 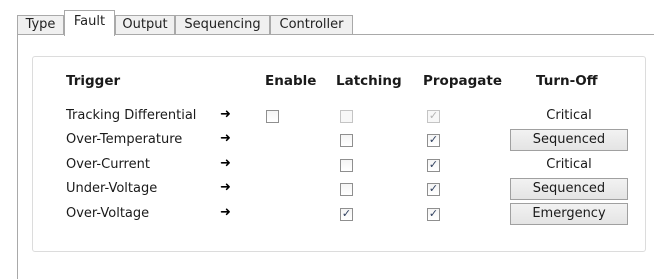 I want to click on tab-label: Type, so click(x=40, y=24).